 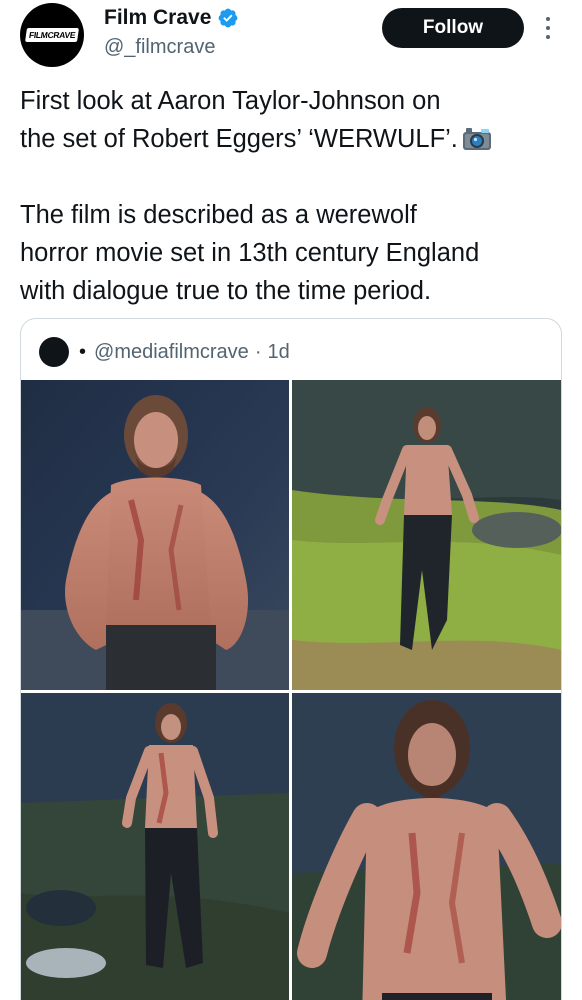 I want to click on quote-avatar, so click(x=54, y=352).